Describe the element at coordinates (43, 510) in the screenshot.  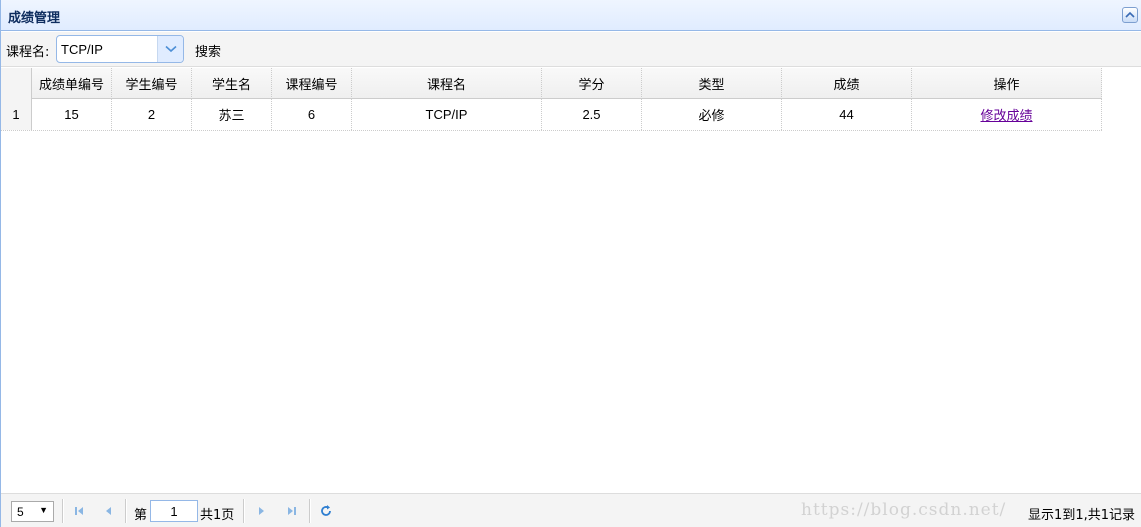
I see `dropdown-arrow-icon: ▼` at that location.